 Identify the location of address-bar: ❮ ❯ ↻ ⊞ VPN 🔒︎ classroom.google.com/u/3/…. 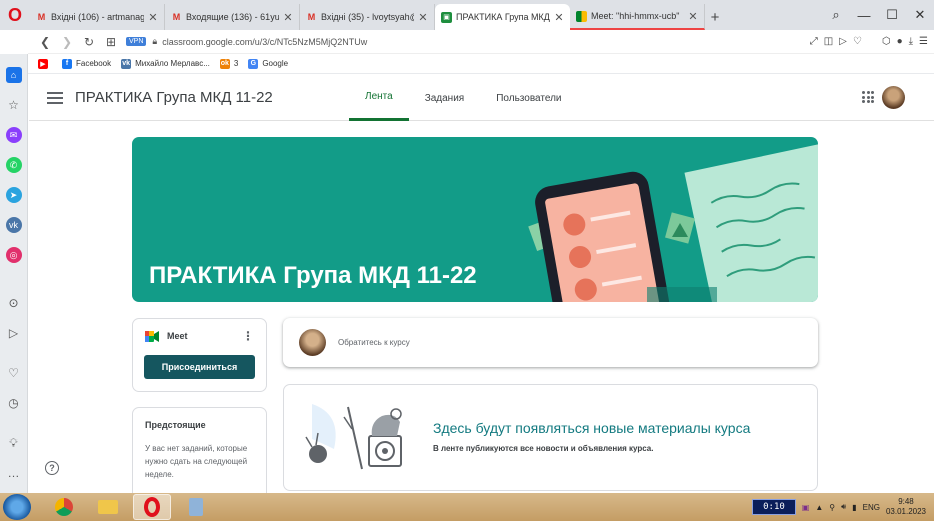
(481, 42).